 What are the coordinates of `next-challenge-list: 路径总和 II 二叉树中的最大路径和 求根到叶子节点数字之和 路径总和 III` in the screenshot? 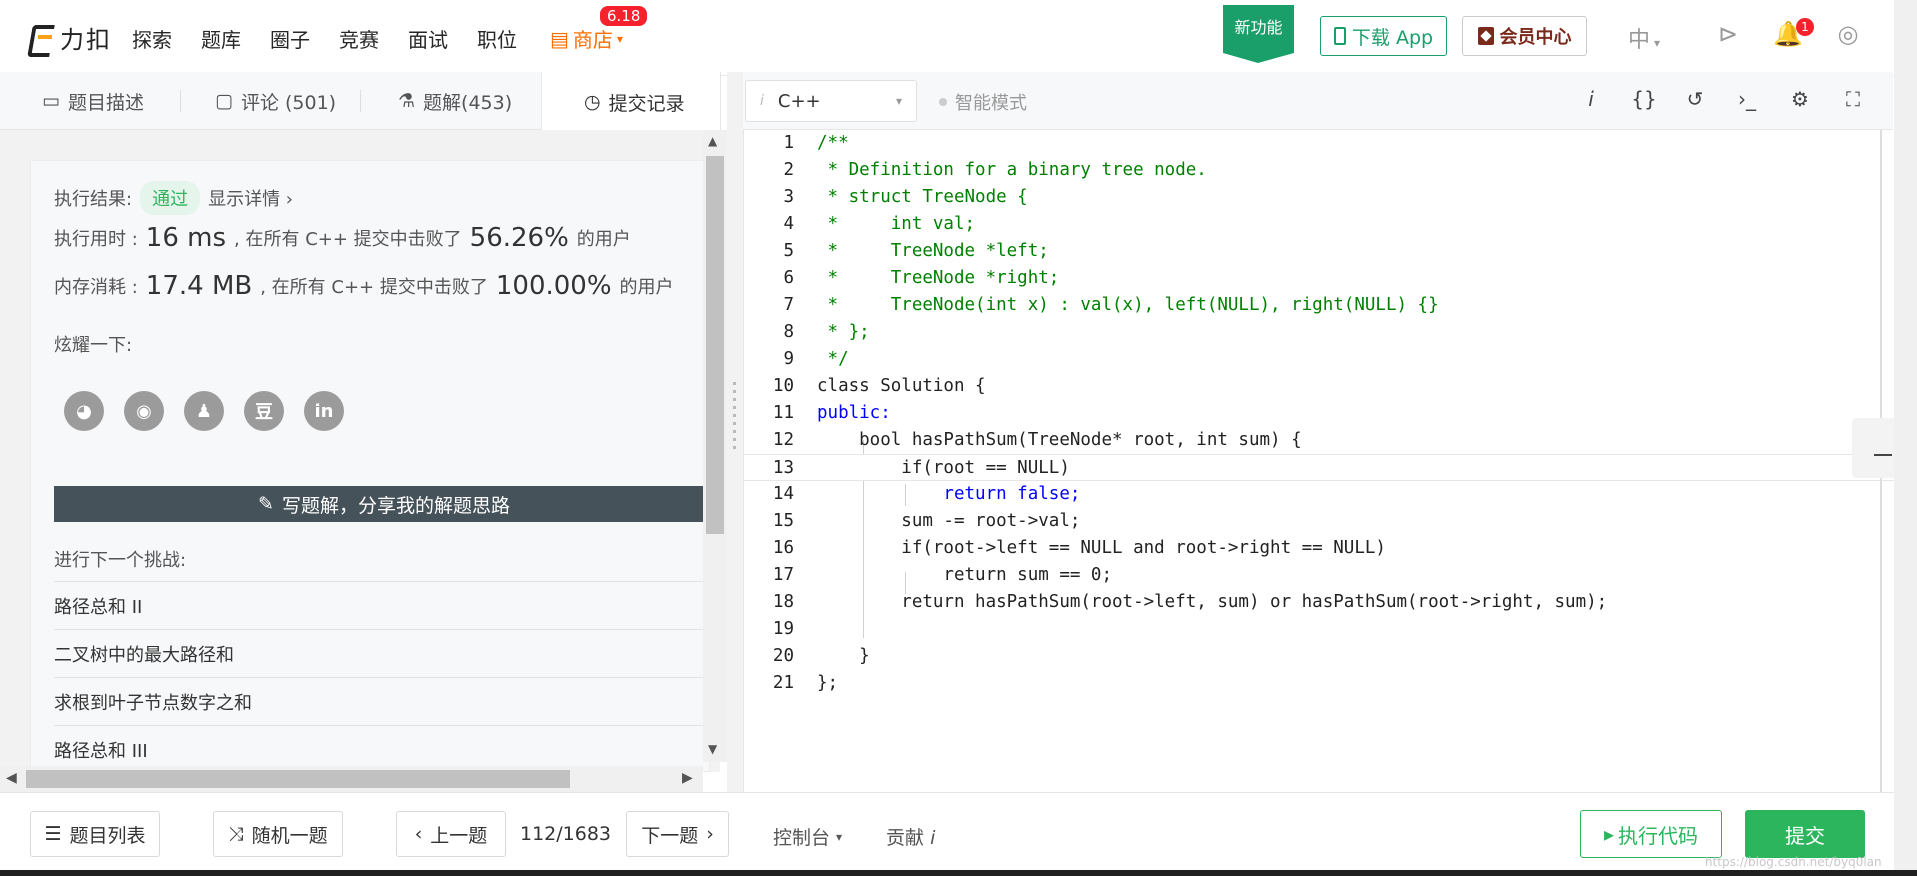 It's located at (384, 677).